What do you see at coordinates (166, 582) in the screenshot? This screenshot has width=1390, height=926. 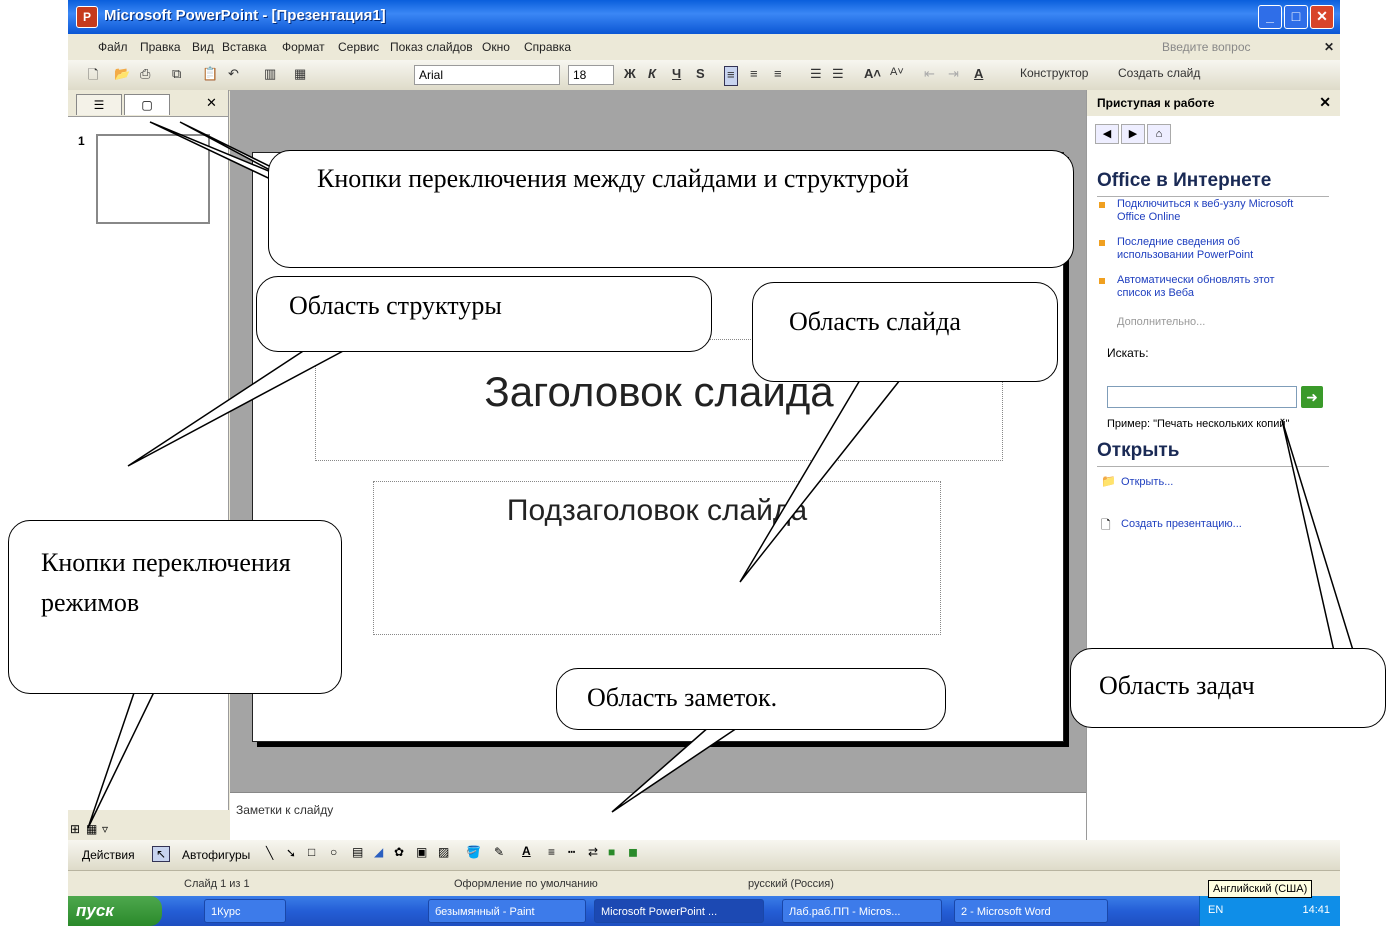 I see `callout-view-buttons-text: Кнопки переключения режимов` at bounding box center [166, 582].